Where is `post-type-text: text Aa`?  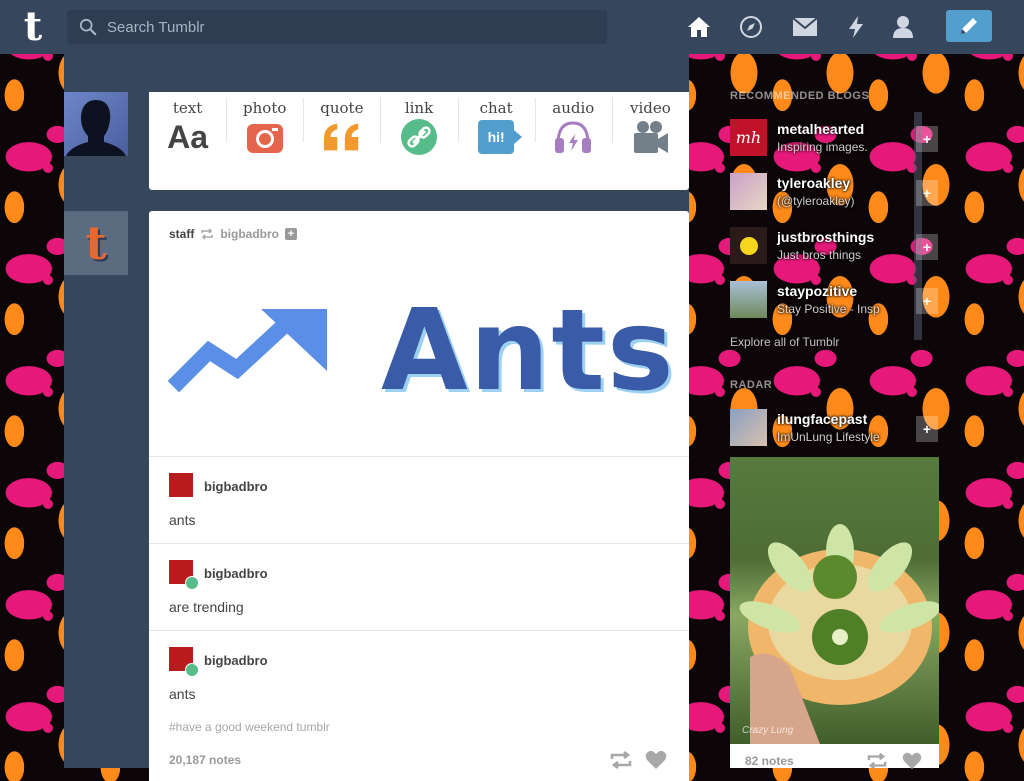 post-type-text: text Aa is located at coordinates (187, 141).